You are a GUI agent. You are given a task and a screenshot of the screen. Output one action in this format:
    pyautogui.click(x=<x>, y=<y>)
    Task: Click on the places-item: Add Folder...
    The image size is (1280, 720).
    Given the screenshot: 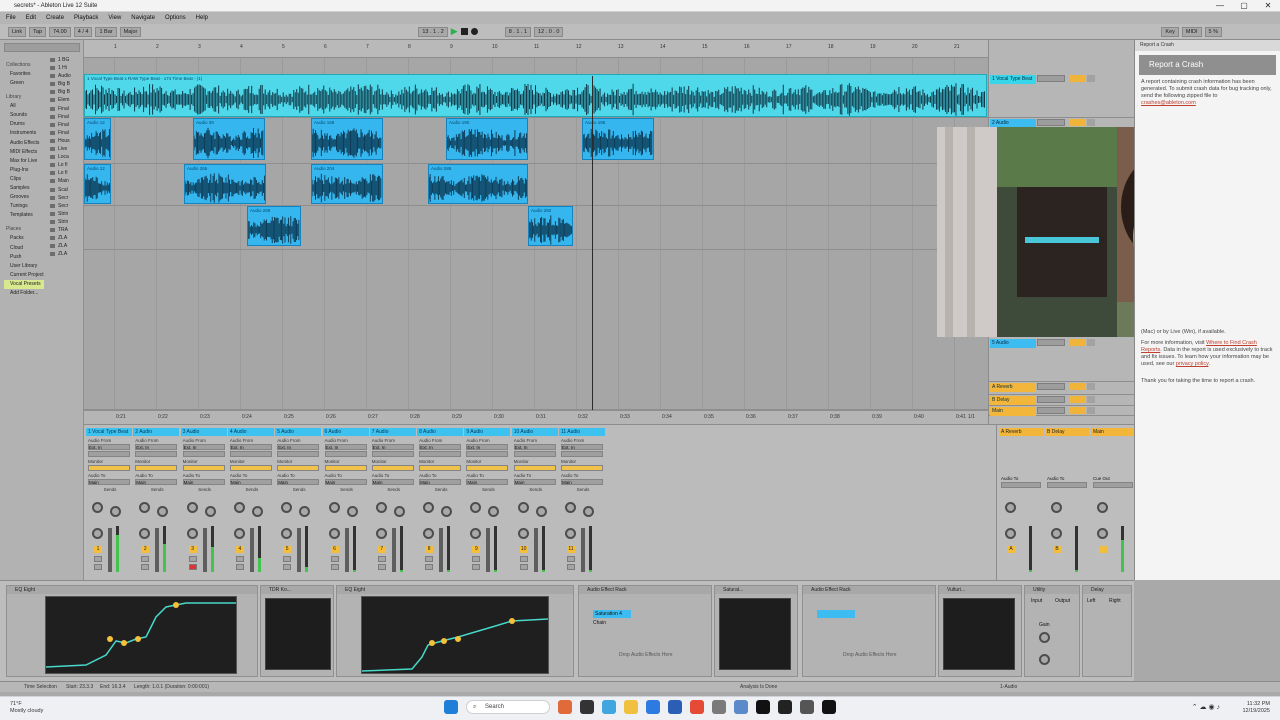 What is the action you would take?
    pyautogui.click(x=24, y=293)
    